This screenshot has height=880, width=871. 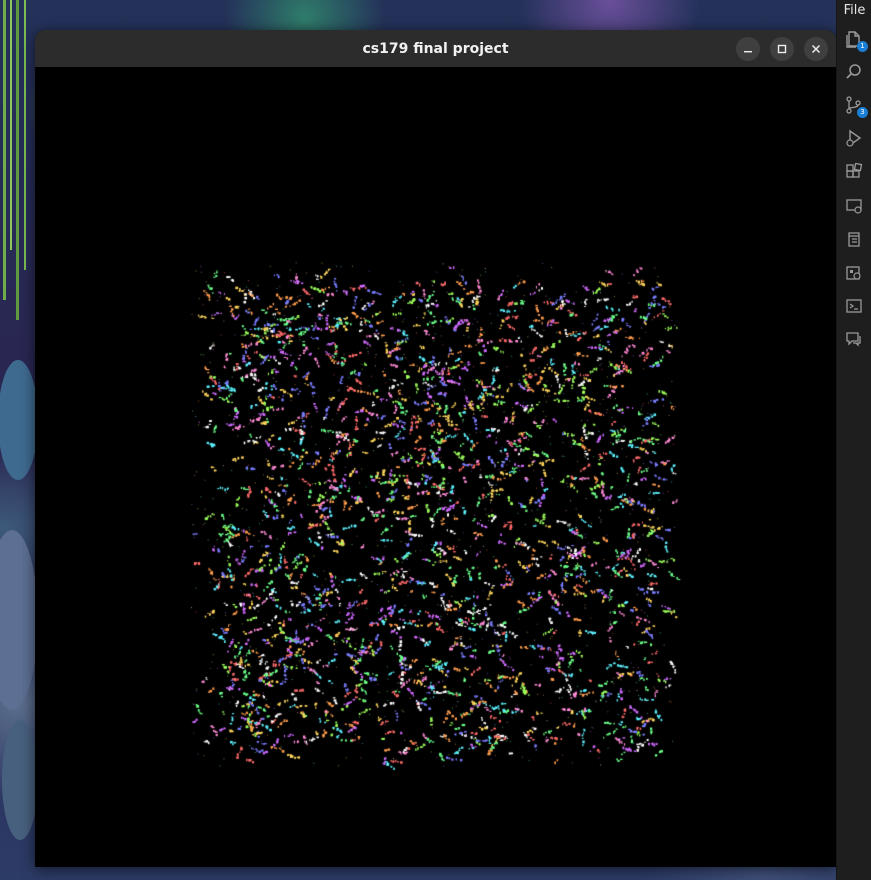 What do you see at coordinates (18, 420) in the screenshot?
I see `wallpaper-reeds` at bounding box center [18, 420].